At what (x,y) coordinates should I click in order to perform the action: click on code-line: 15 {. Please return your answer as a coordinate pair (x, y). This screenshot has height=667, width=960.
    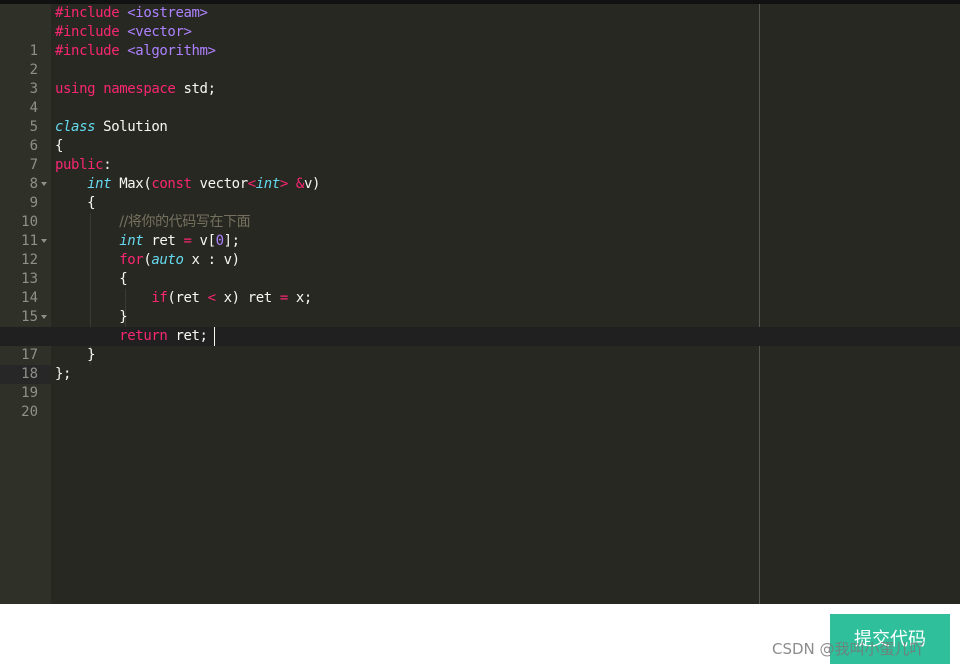
    Looking at the image, I should click on (480, 297).